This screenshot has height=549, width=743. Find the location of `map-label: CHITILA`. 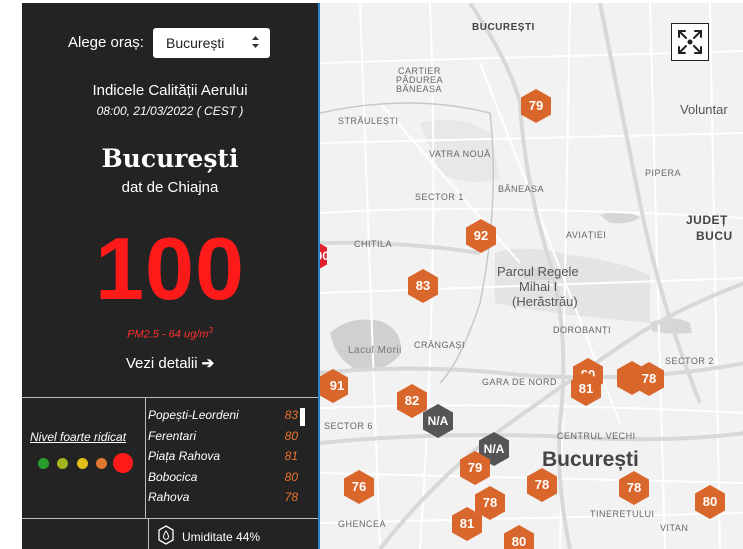

map-label: CHITILA is located at coordinates (373, 244).